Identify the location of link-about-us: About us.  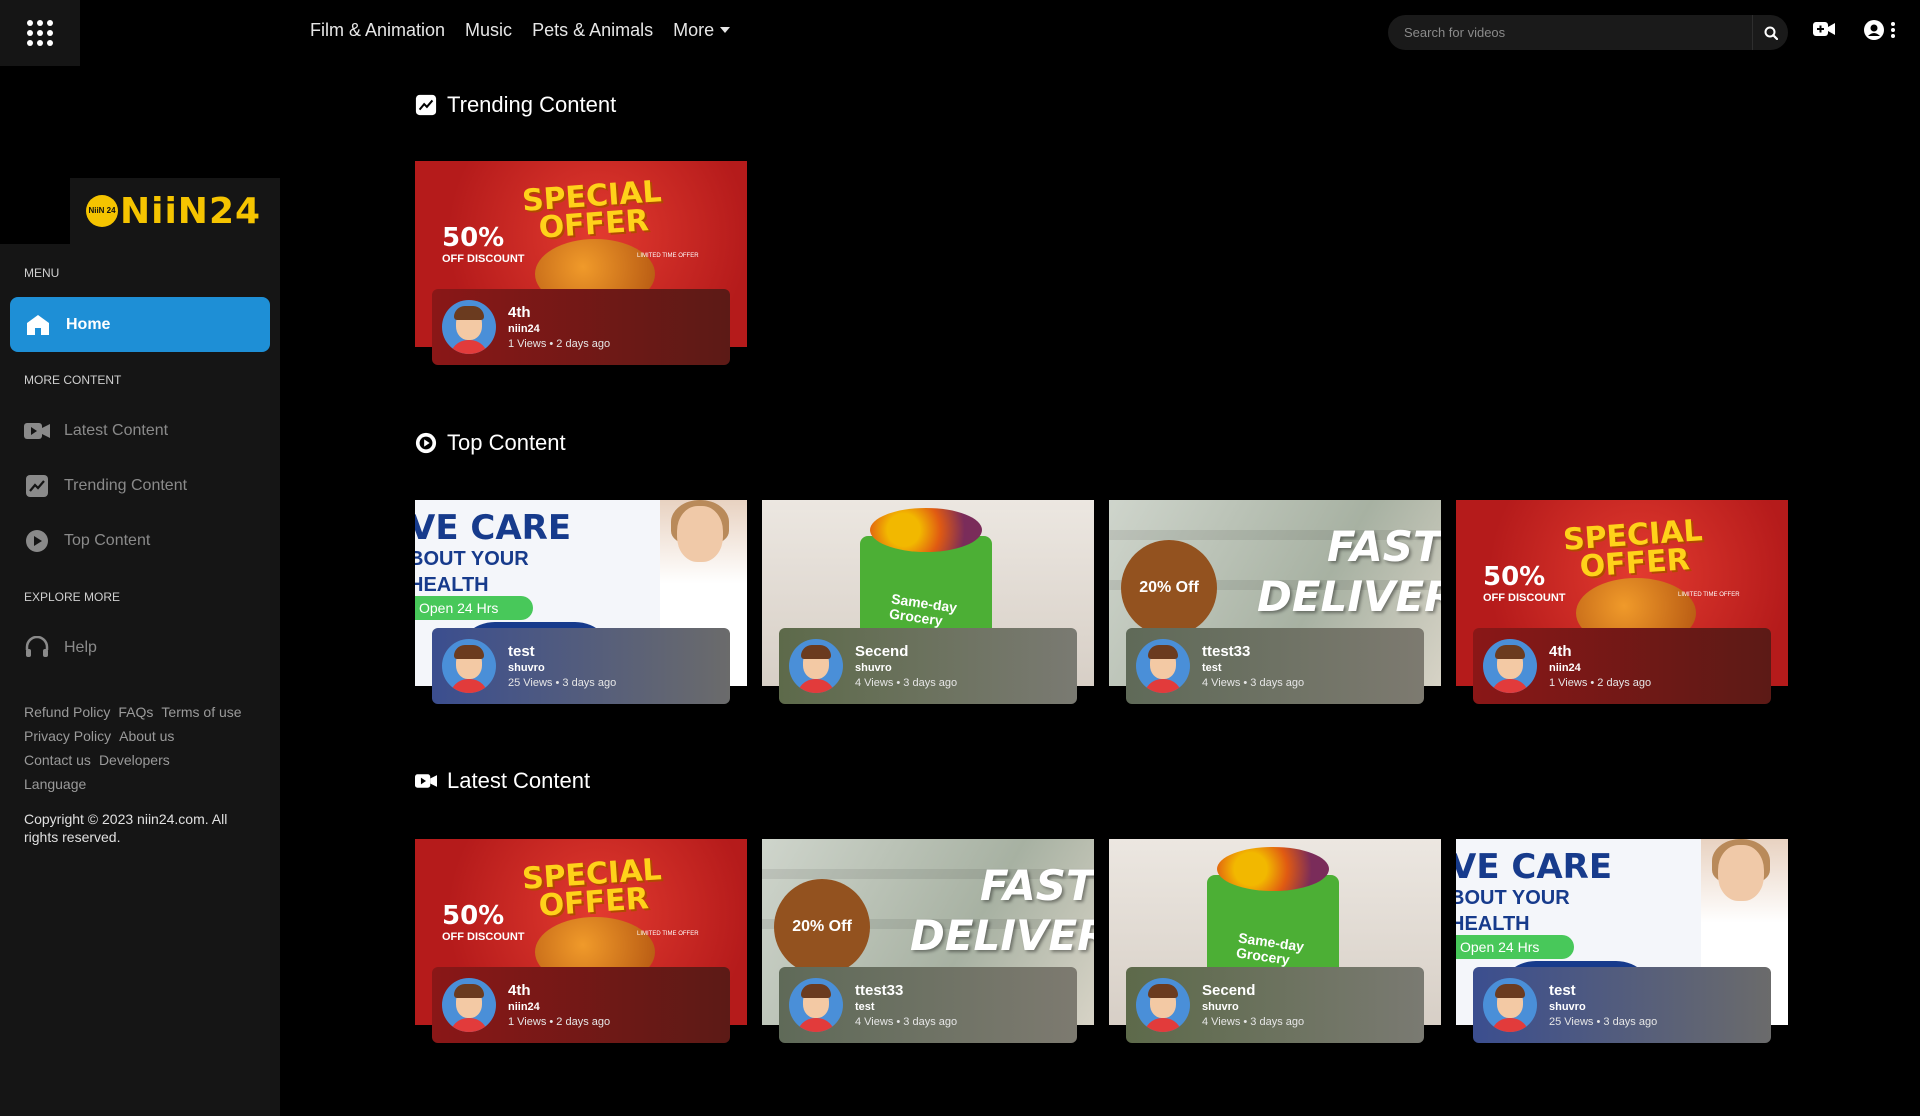
(146, 736).